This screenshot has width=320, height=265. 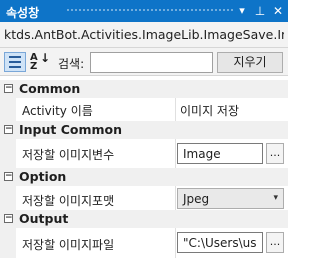 I want to click on categorized-icon, so click(x=15, y=57).